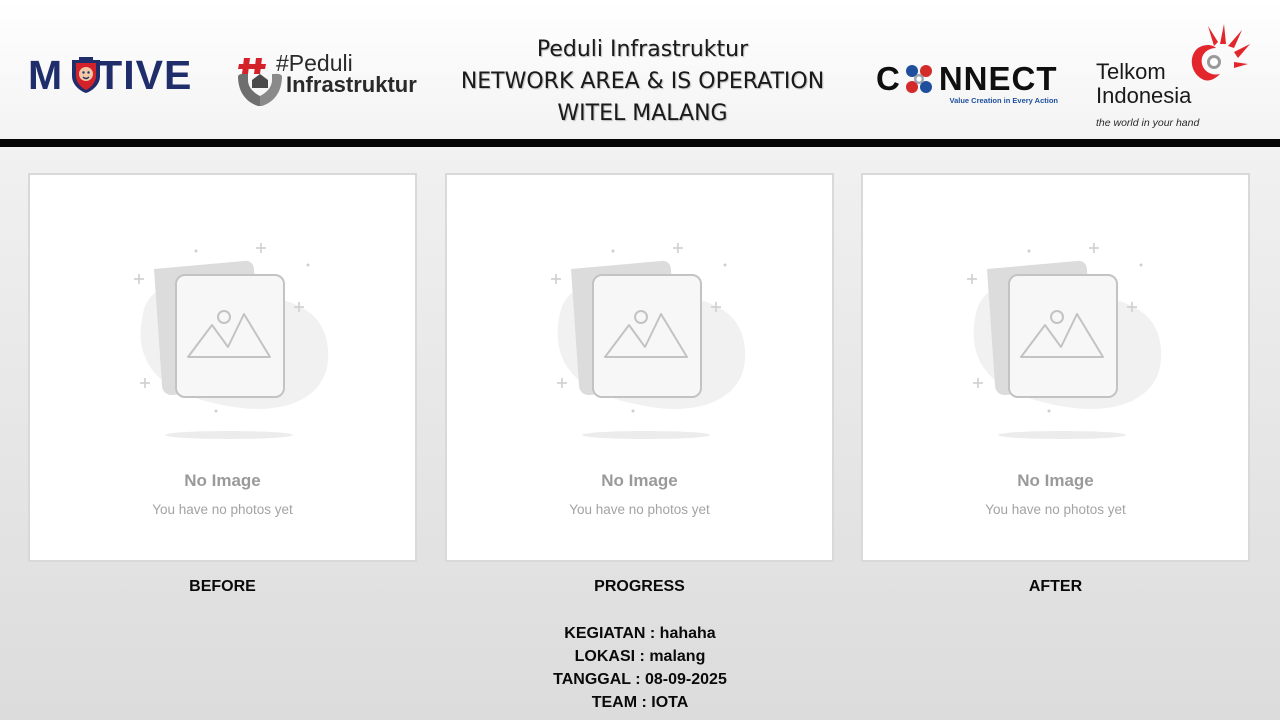 The width and height of the screenshot is (1280, 720). Describe the element at coordinates (639, 586) in the screenshot. I see `caption-progress: PROGRESS` at that location.